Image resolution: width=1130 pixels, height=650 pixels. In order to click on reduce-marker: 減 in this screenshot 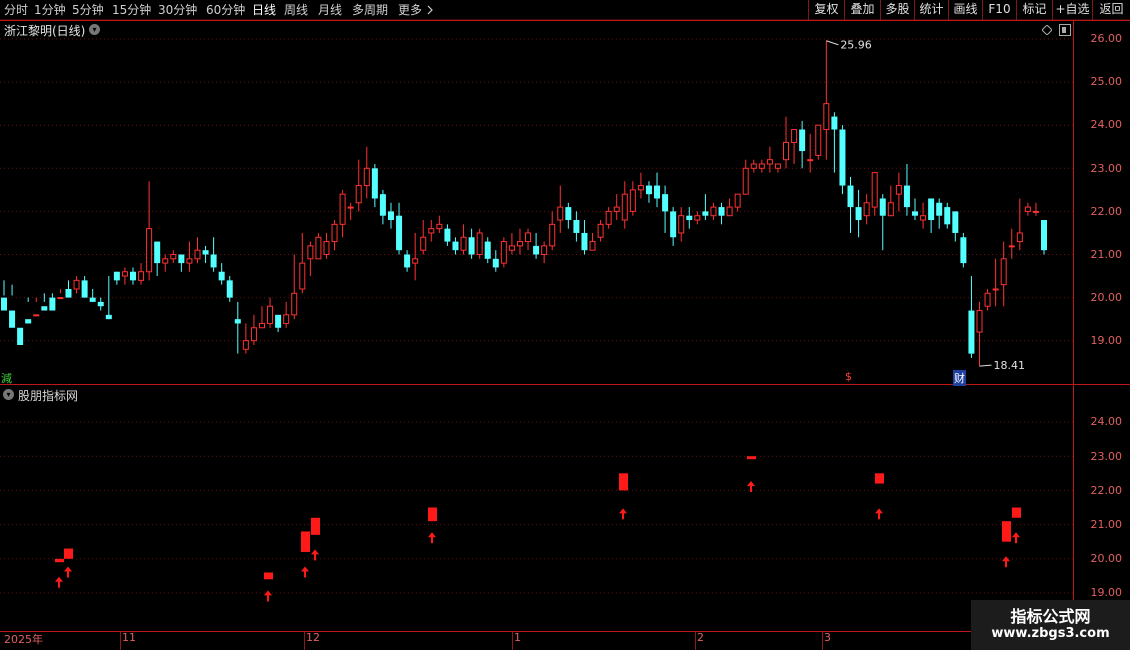, I will do `click(6, 378)`.